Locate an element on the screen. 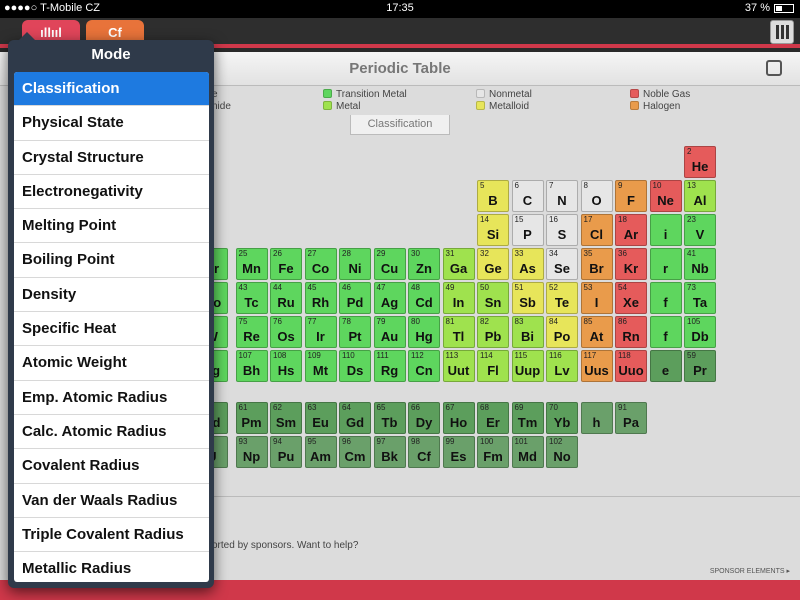 Image resolution: width=800 pixels, height=600 pixels. element-cell: r is located at coordinates (665, 264).